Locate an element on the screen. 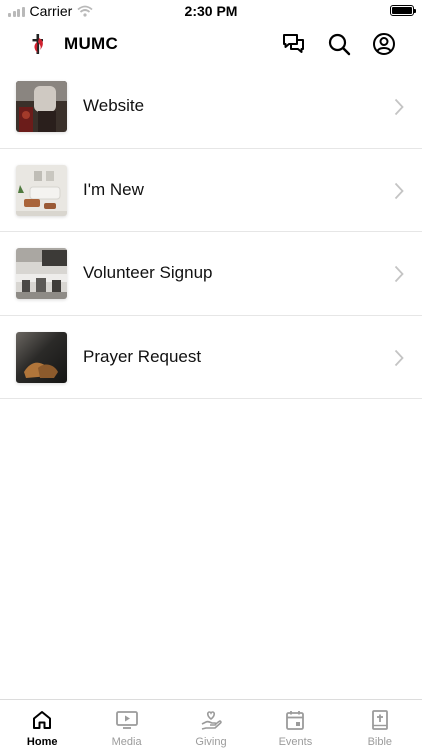  tab-home: Home is located at coordinates (42, 725).